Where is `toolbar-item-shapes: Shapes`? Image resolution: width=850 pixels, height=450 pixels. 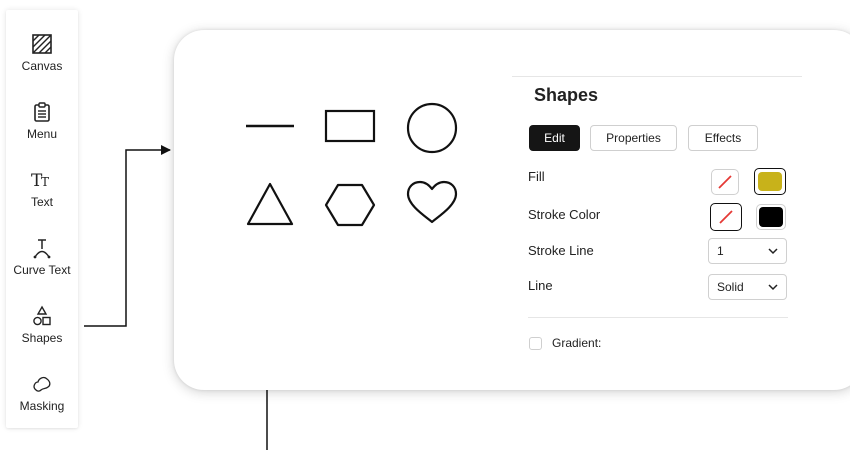
toolbar-item-shapes: Shapes is located at coordinates (42, 334).